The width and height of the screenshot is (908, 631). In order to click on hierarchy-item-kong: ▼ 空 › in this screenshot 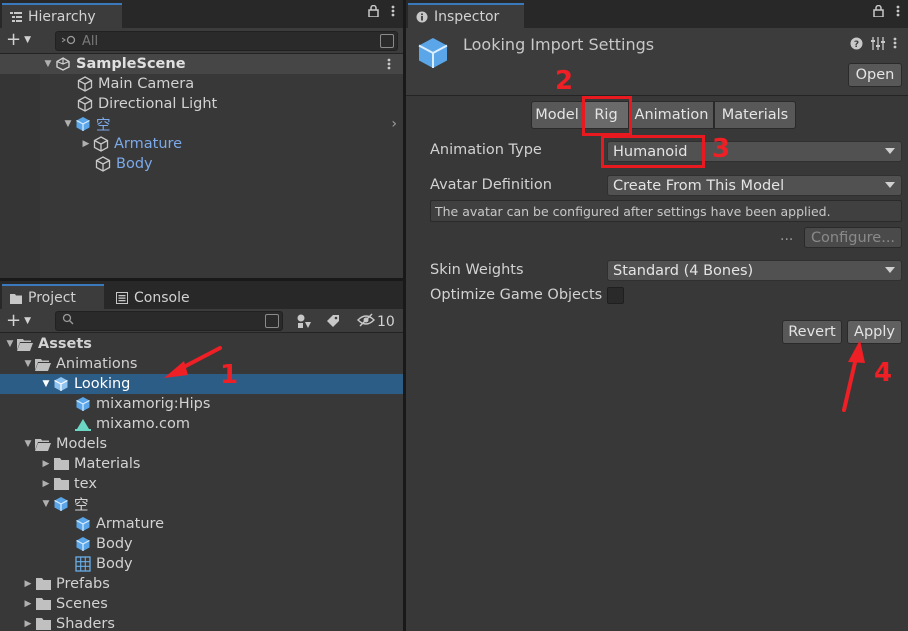, I will do `click(201, 124)`.